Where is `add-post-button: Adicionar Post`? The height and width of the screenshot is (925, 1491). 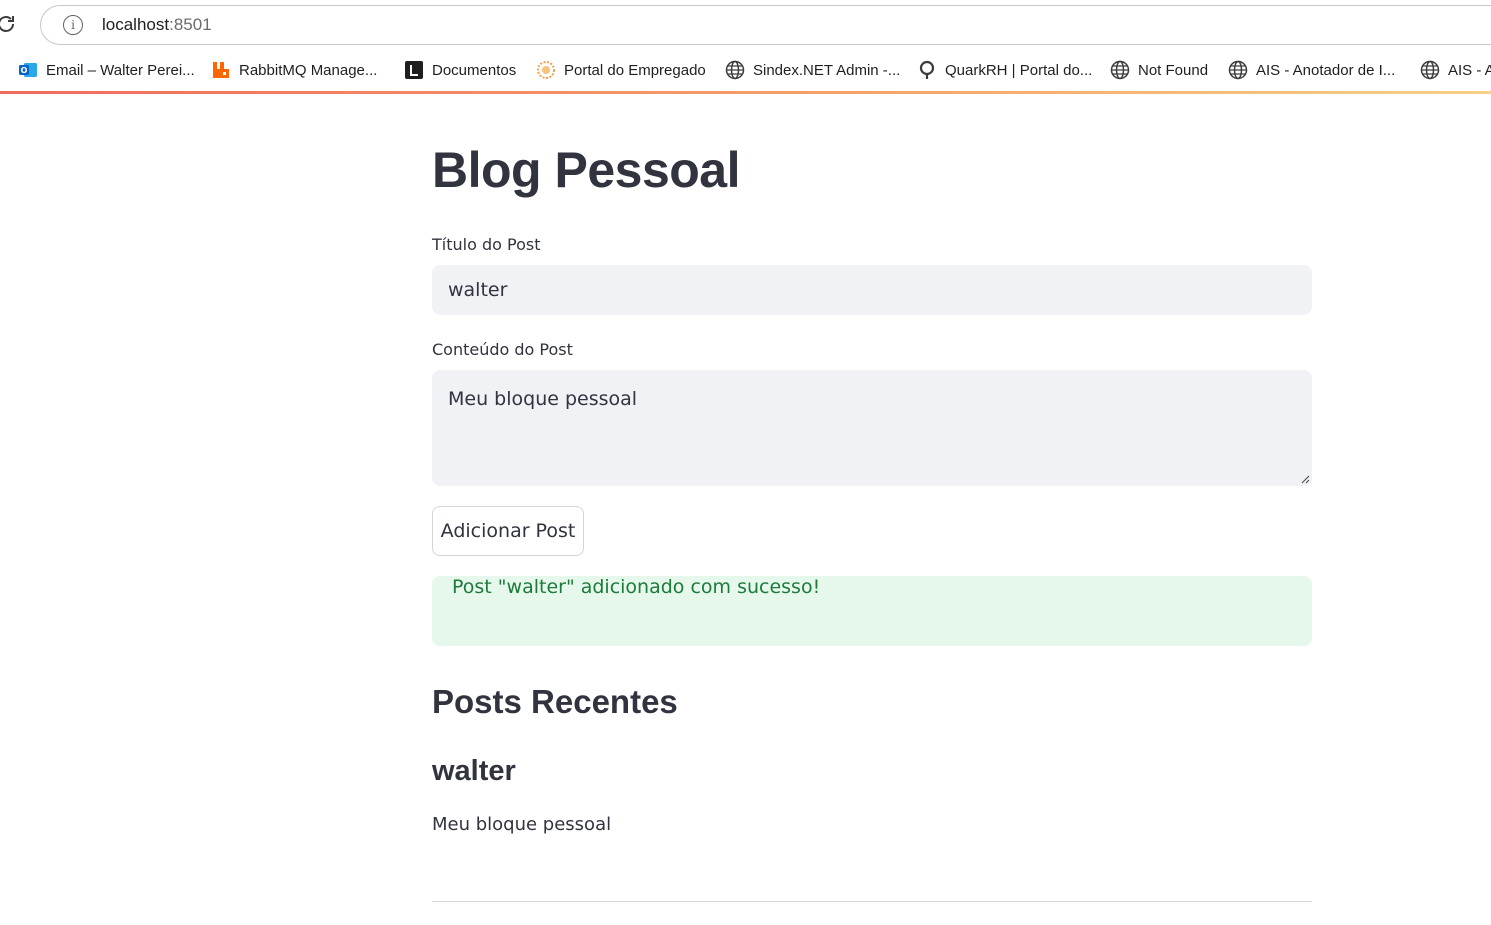 add-post-button: Adicionar Post is located at coordinates (508, 531).